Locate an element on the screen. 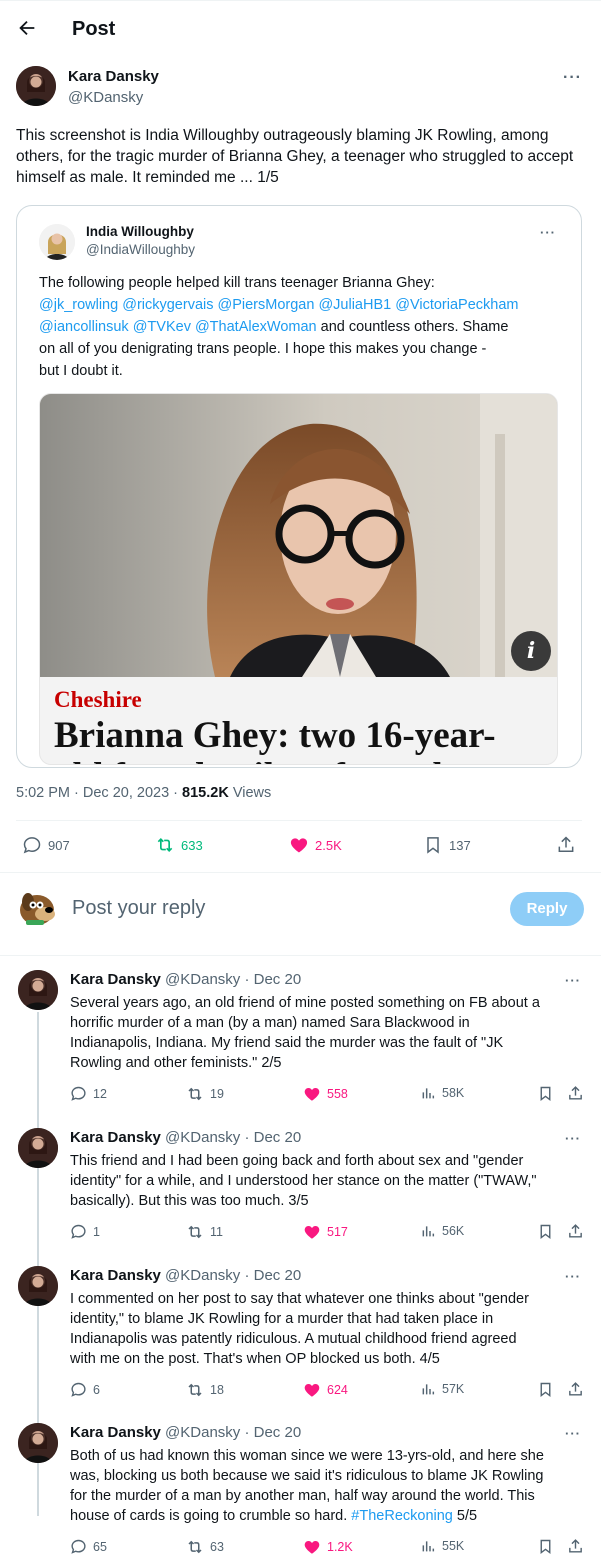  quoted-author-handle: @IndiaWilloughby is located at coordinates (141, 249).